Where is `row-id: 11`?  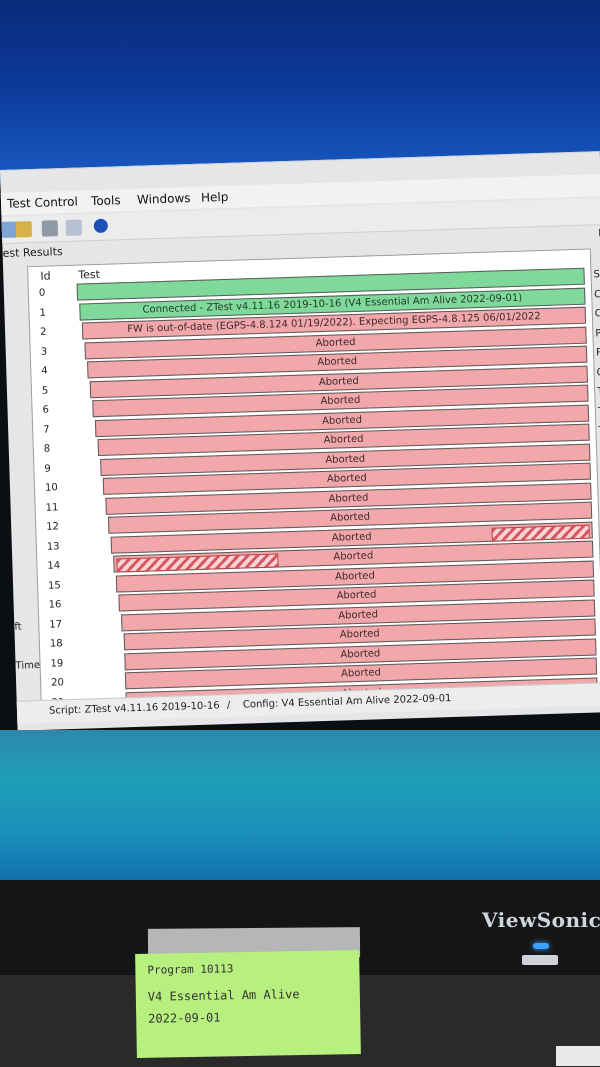
row-id: 11 is located at coordinates (52, 507).